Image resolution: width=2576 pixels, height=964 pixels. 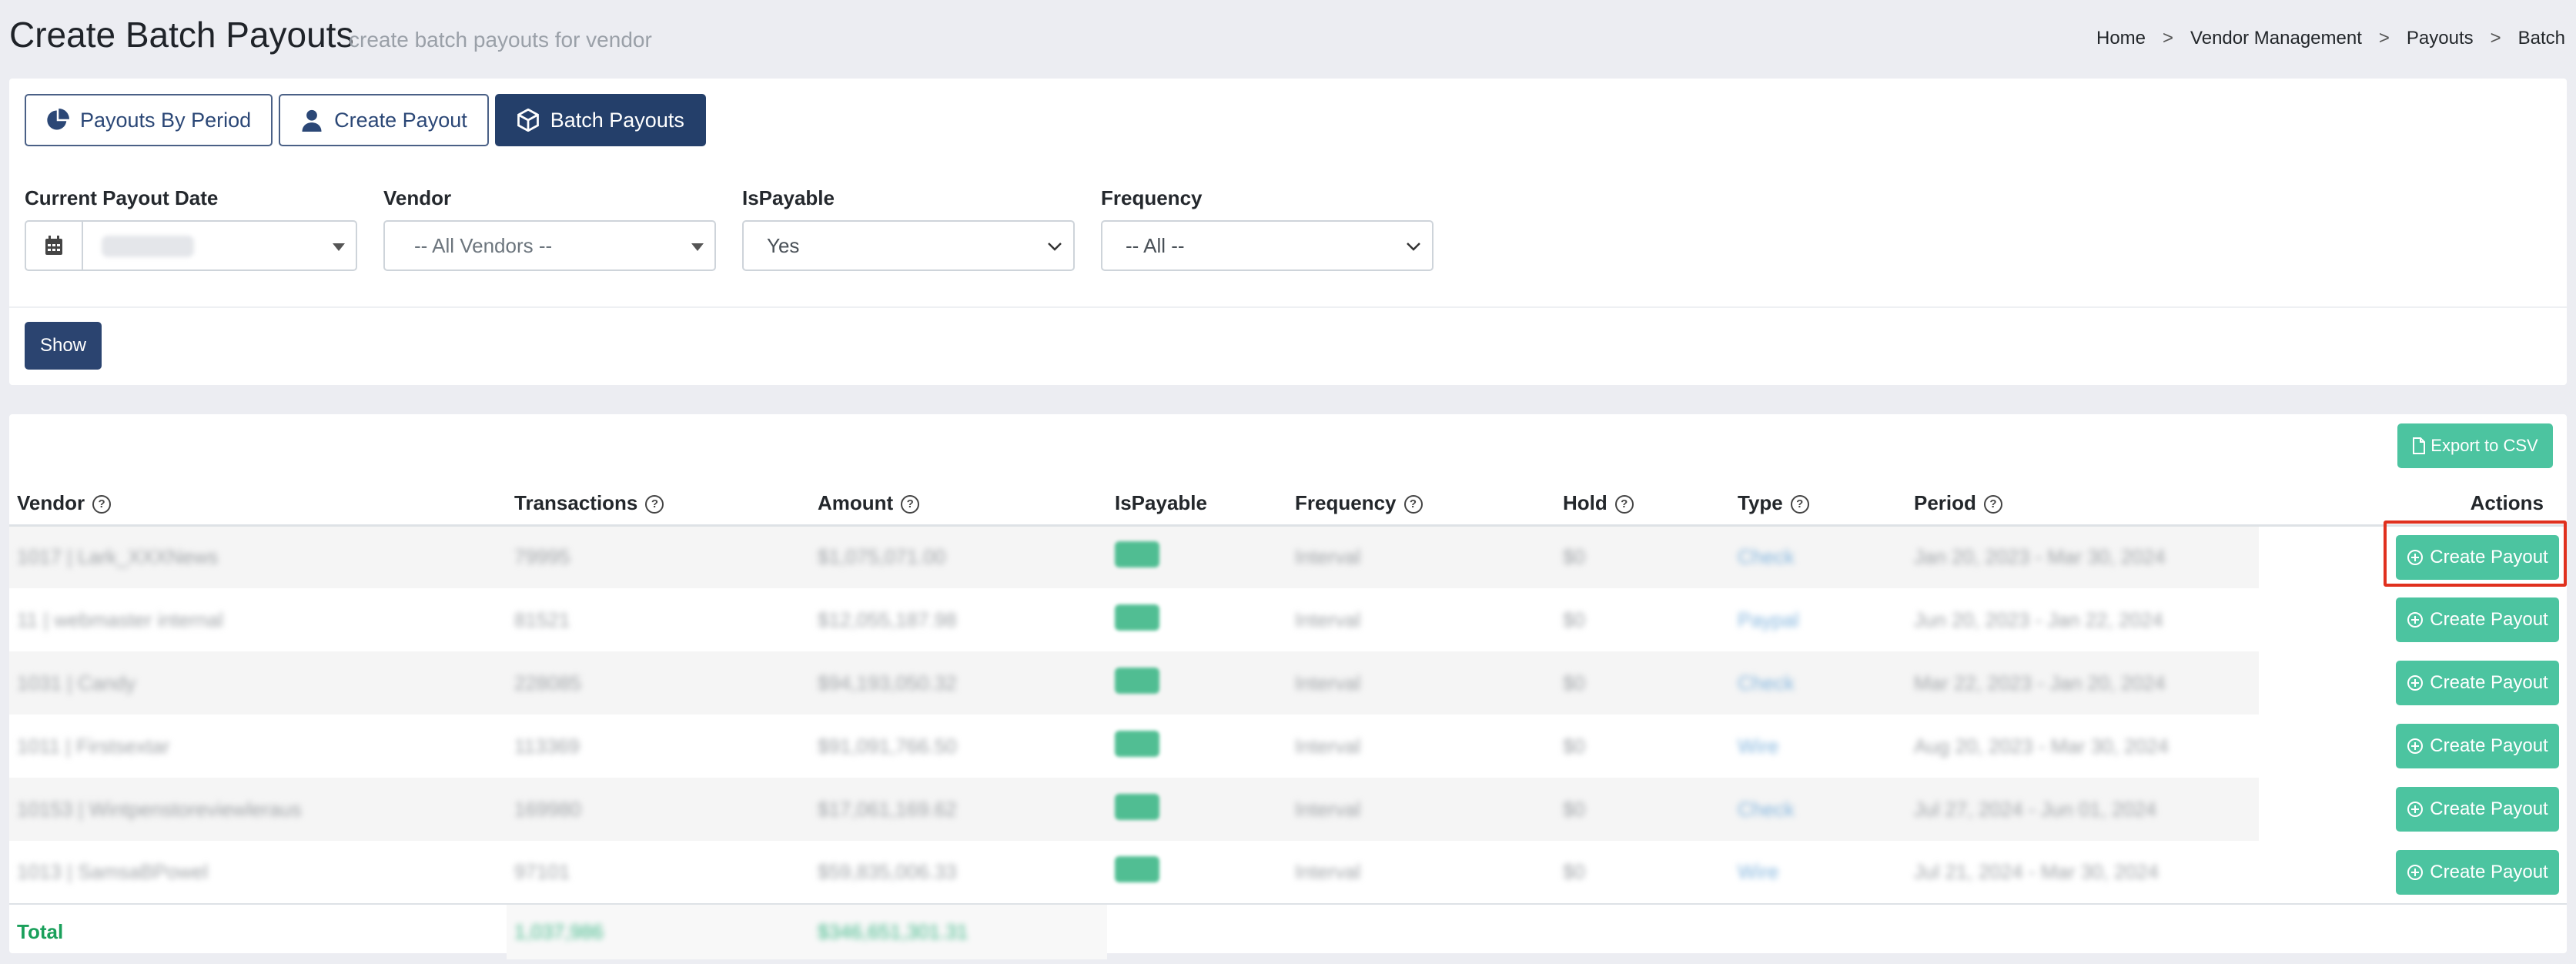 I want to click on transactions-cell: 81521, so click(x=542, y=619).